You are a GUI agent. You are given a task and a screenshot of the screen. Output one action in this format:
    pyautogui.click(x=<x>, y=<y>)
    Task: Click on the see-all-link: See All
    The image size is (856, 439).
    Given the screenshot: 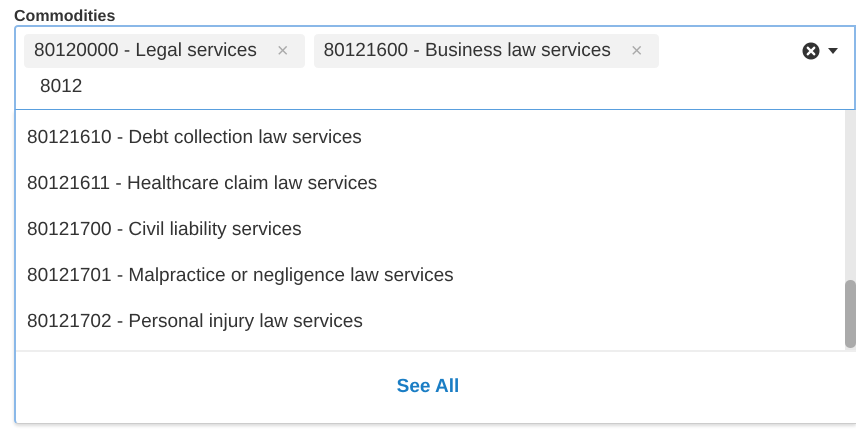 What is the action you would take?
    pyautogui.click(x=428, y=387)
    